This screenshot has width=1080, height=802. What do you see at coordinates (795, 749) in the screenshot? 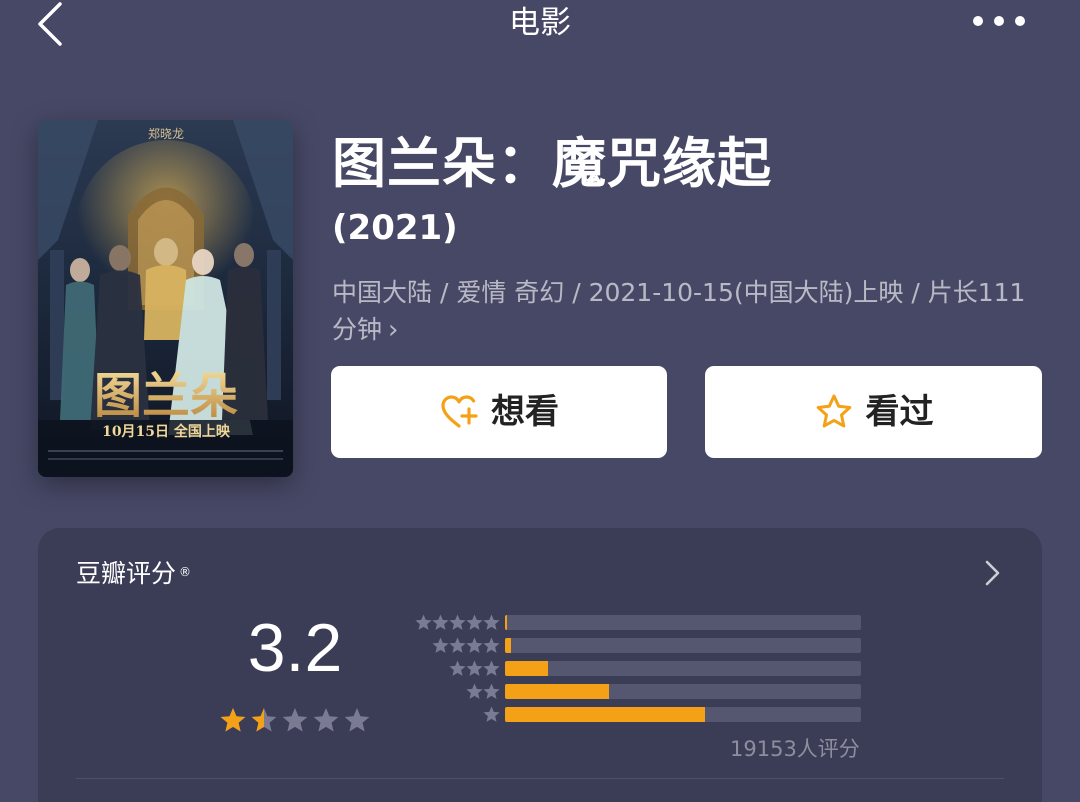
I see `rating-count: 19153人评分` at bounding box center [795, 749].